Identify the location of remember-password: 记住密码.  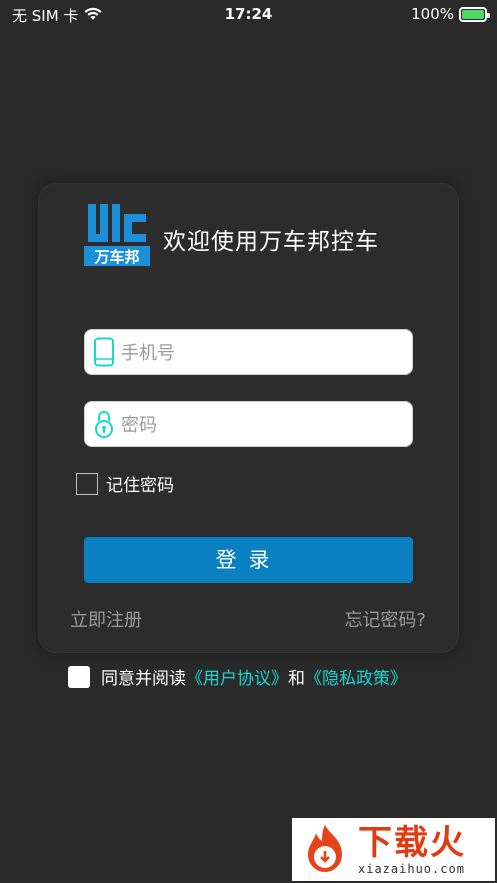
(125, 483).